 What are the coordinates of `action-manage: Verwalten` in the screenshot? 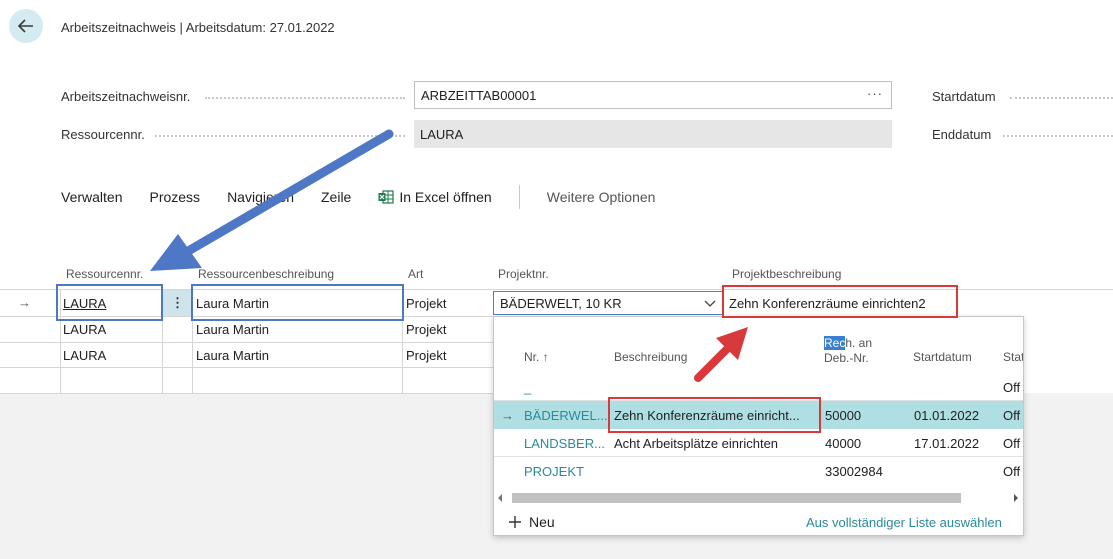 It's located at (91, 197).